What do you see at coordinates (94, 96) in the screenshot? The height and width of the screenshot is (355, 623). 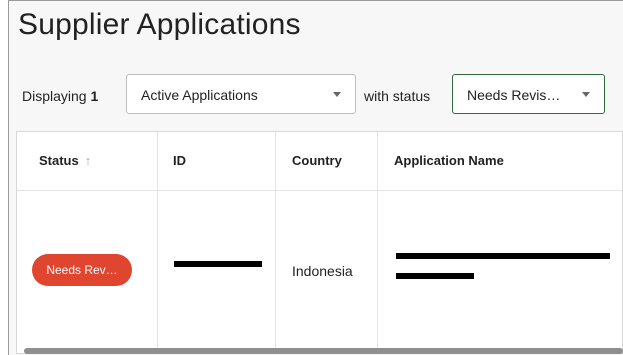 I see `displaying-count: 1` at bounding box center [94, 96].